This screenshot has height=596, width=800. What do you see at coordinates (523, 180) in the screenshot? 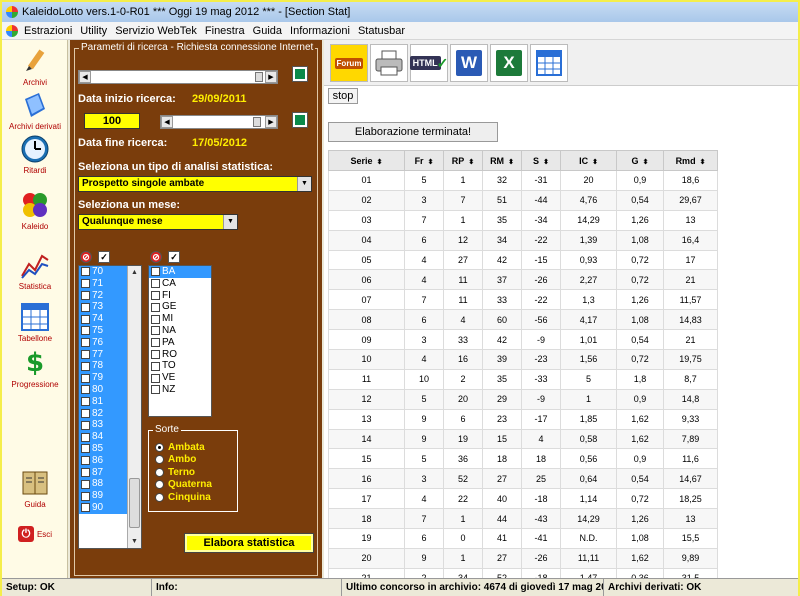
I see `table-row: 01 5 1 32 -31 20 0,9 18,6` at bounding box center [523, 180].